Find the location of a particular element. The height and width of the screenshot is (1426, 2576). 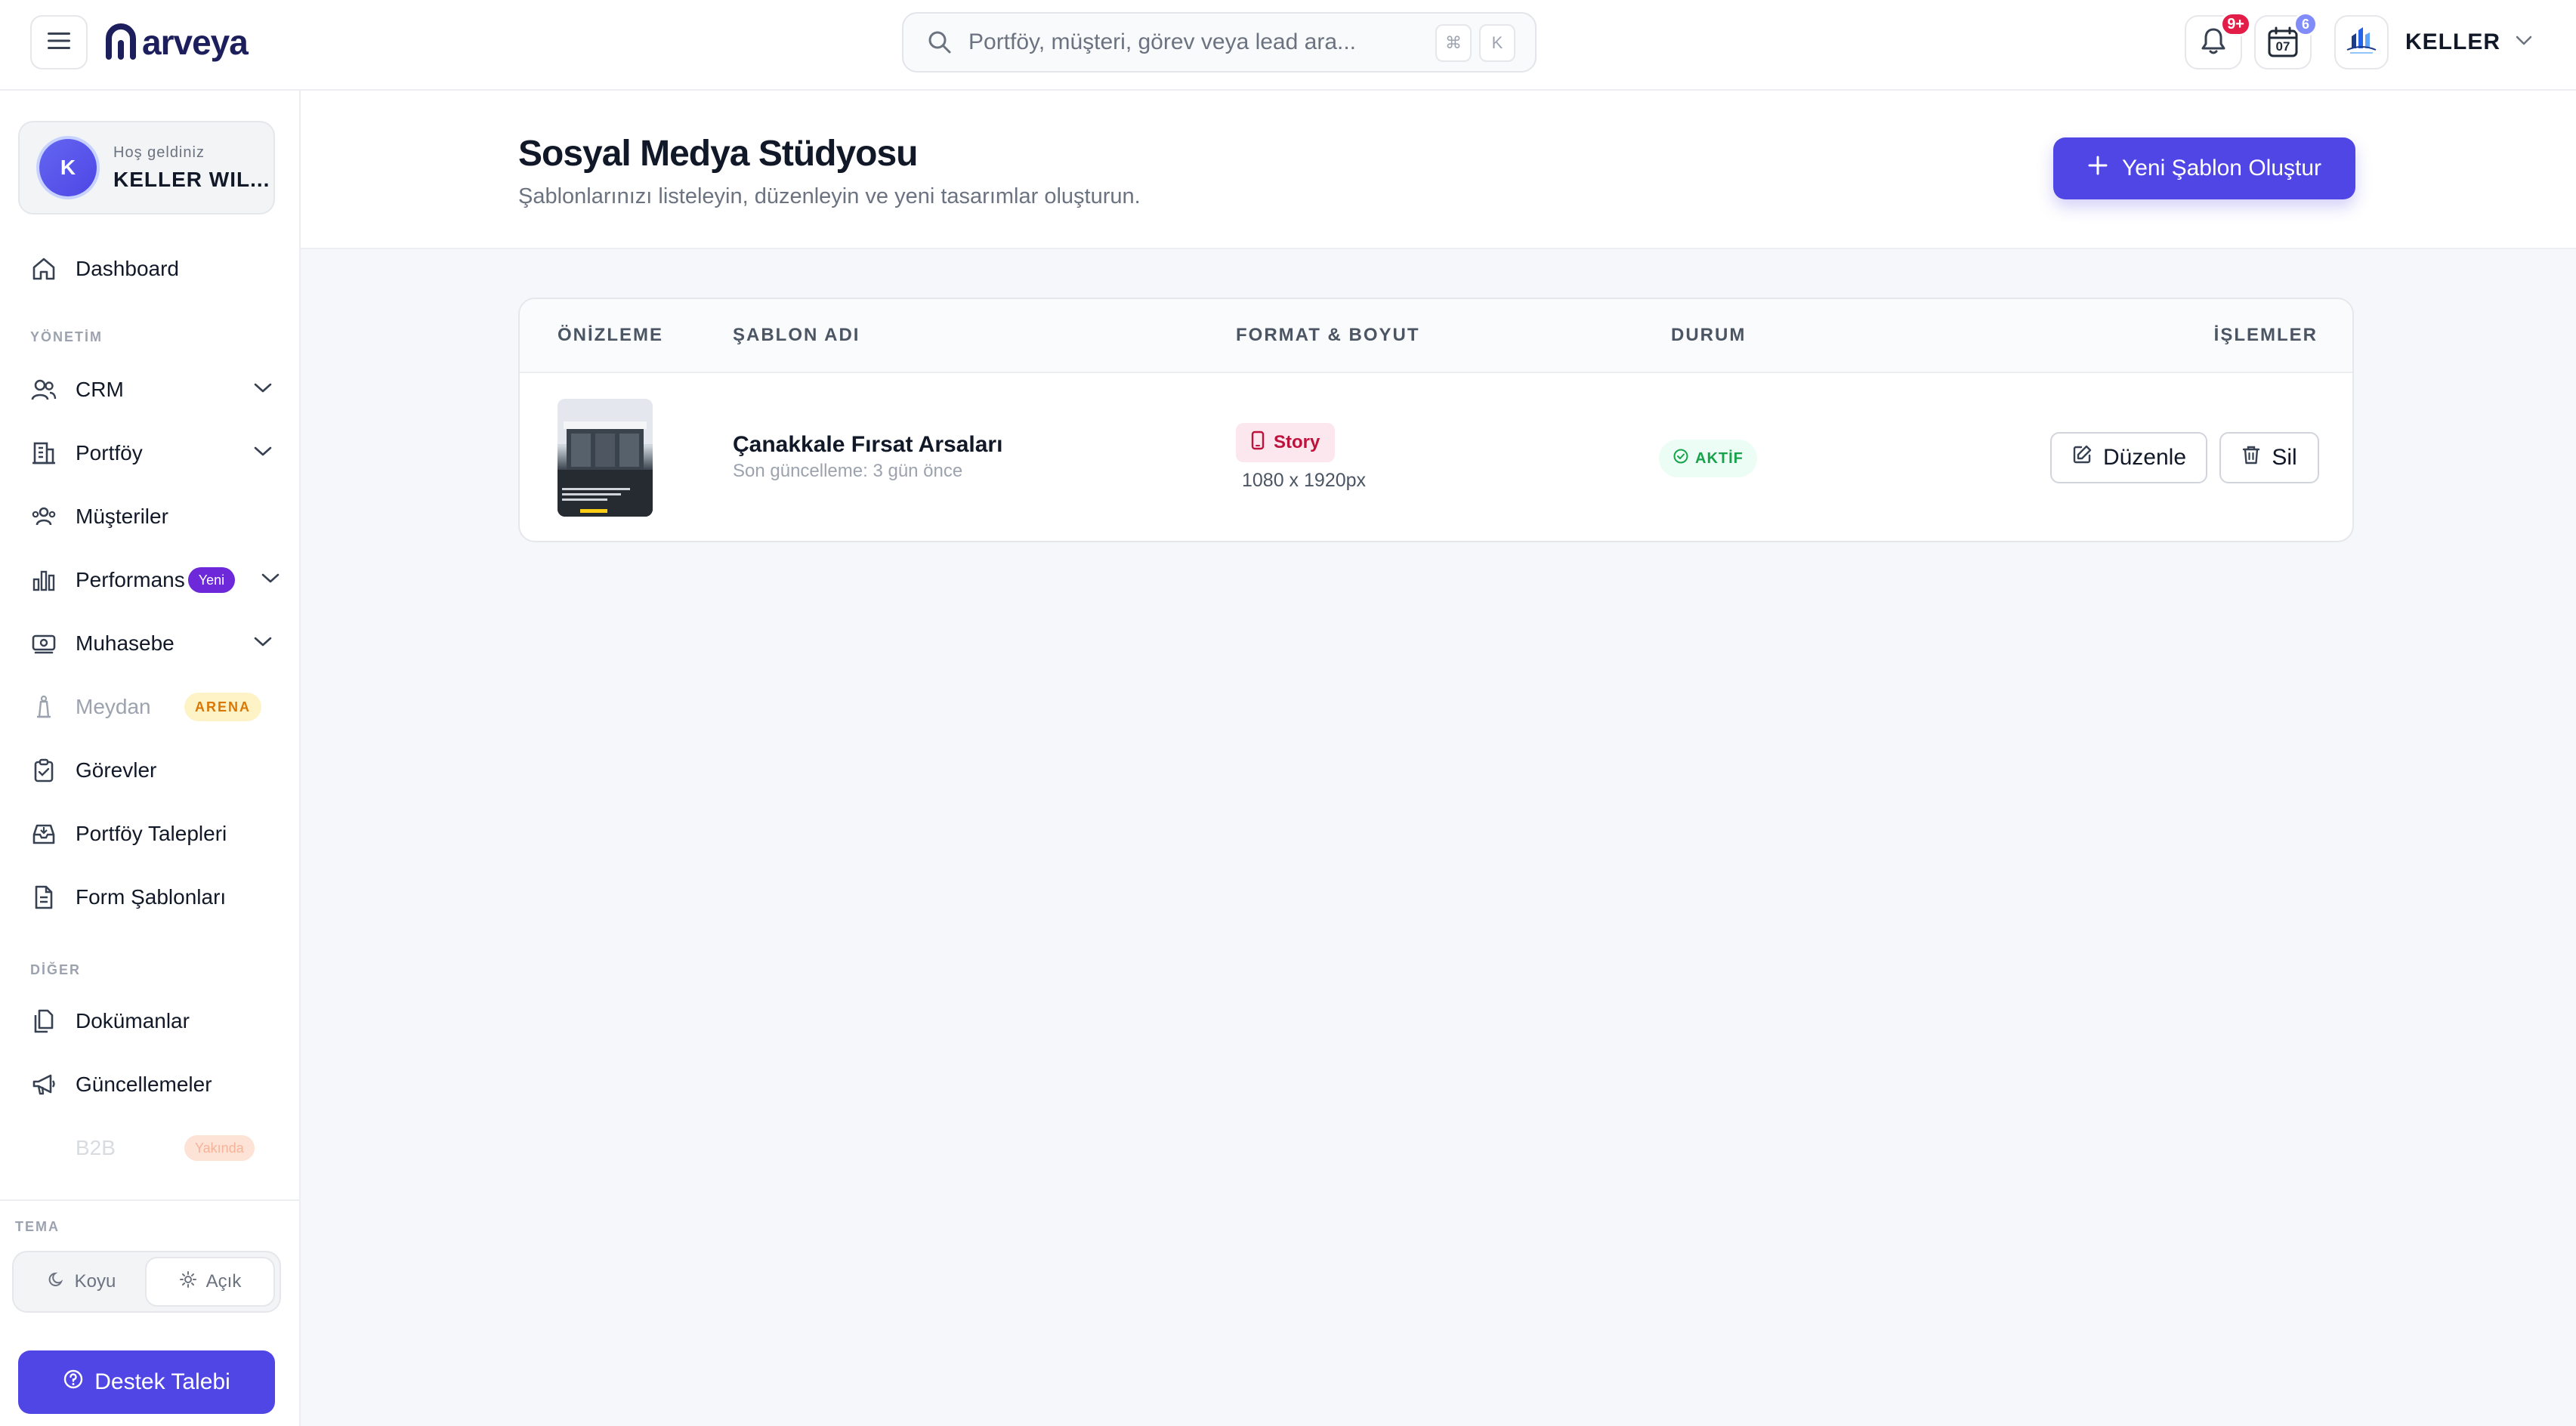

chart-icon is located at coordinates (43, 580).